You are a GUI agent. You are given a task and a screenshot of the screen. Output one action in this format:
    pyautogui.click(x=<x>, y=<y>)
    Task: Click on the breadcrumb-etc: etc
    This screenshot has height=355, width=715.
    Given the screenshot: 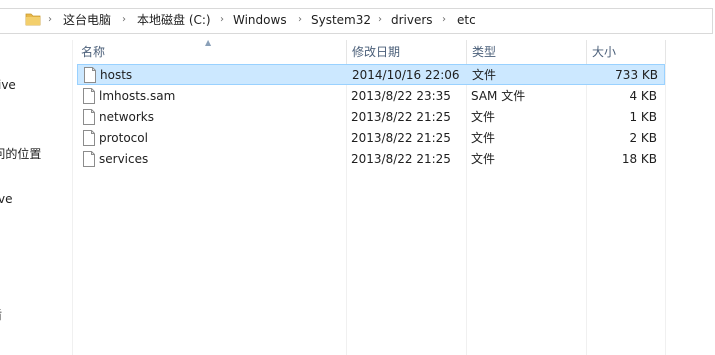 What is the action you would take?
    pyautogui.click(x=466, y=20)
    